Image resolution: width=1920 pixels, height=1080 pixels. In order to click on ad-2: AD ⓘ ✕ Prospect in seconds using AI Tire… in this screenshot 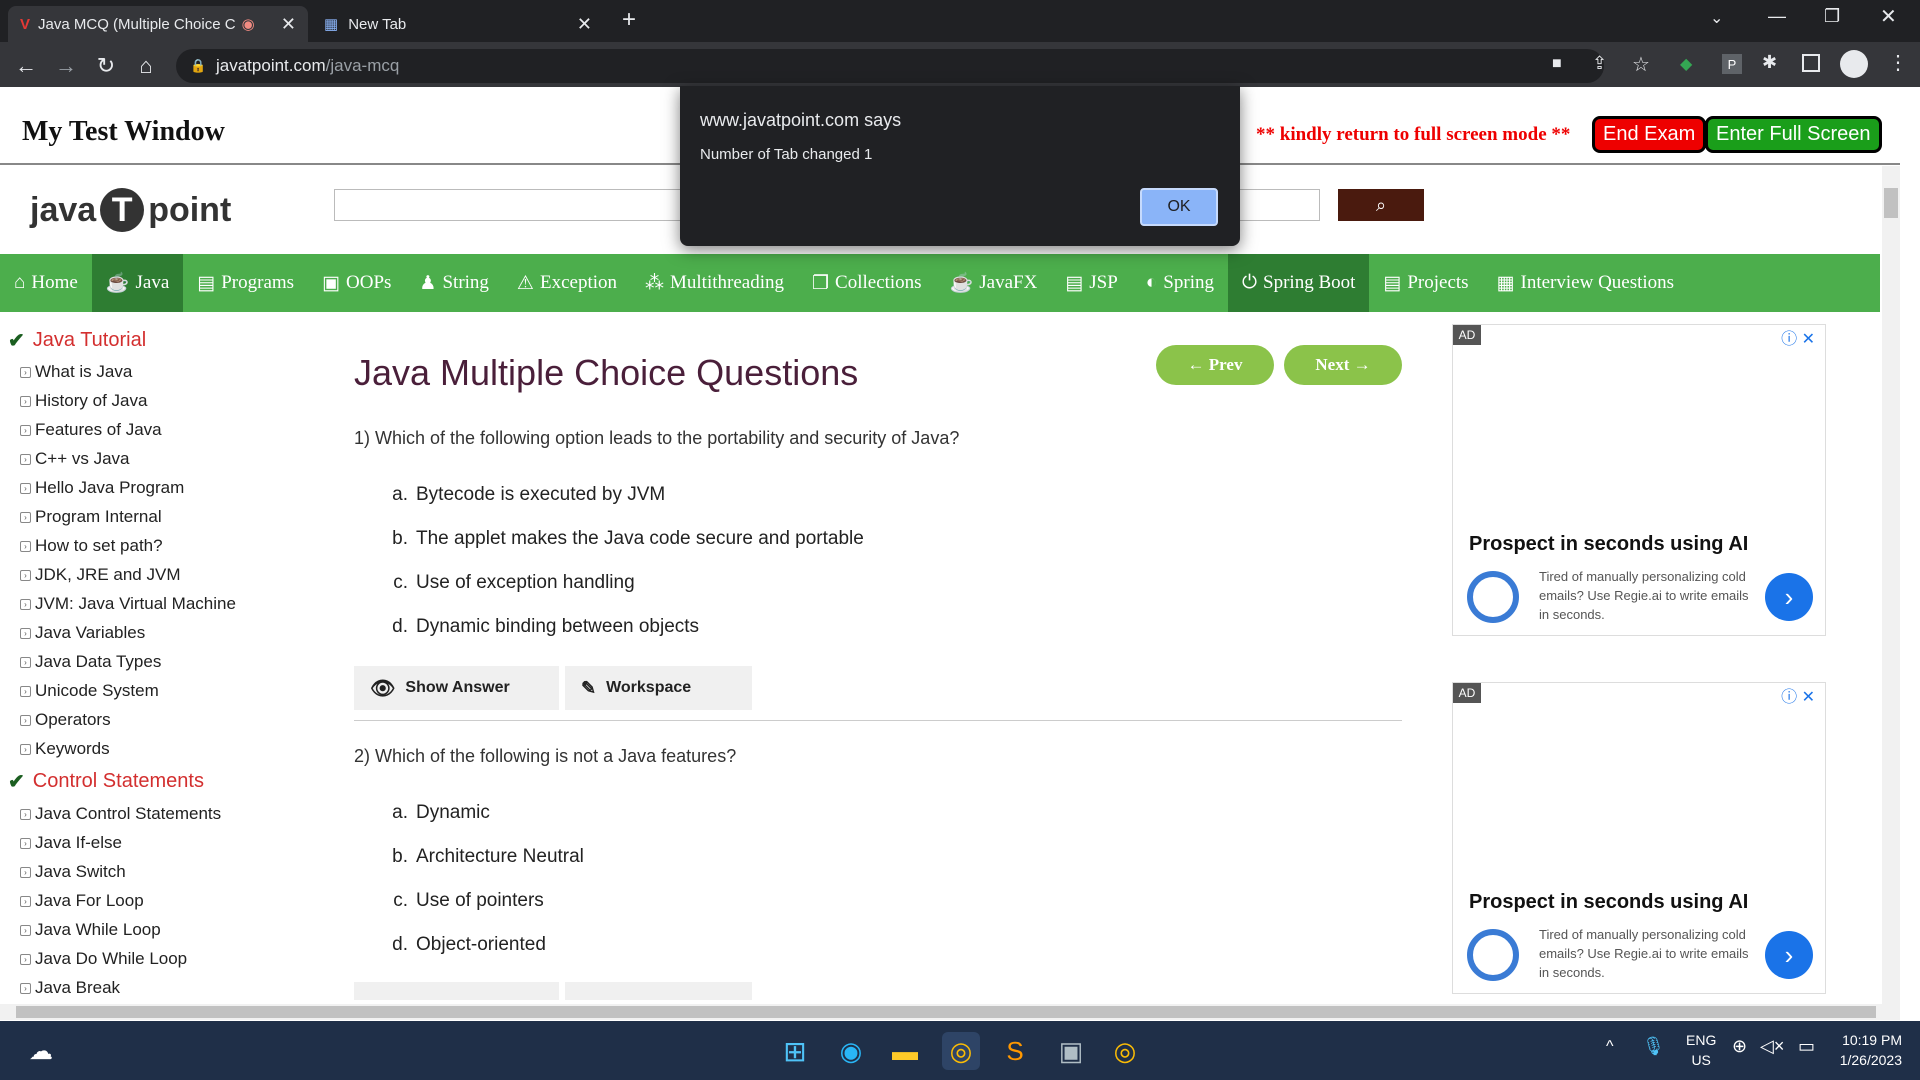, I will do `click(1639, 838)`.